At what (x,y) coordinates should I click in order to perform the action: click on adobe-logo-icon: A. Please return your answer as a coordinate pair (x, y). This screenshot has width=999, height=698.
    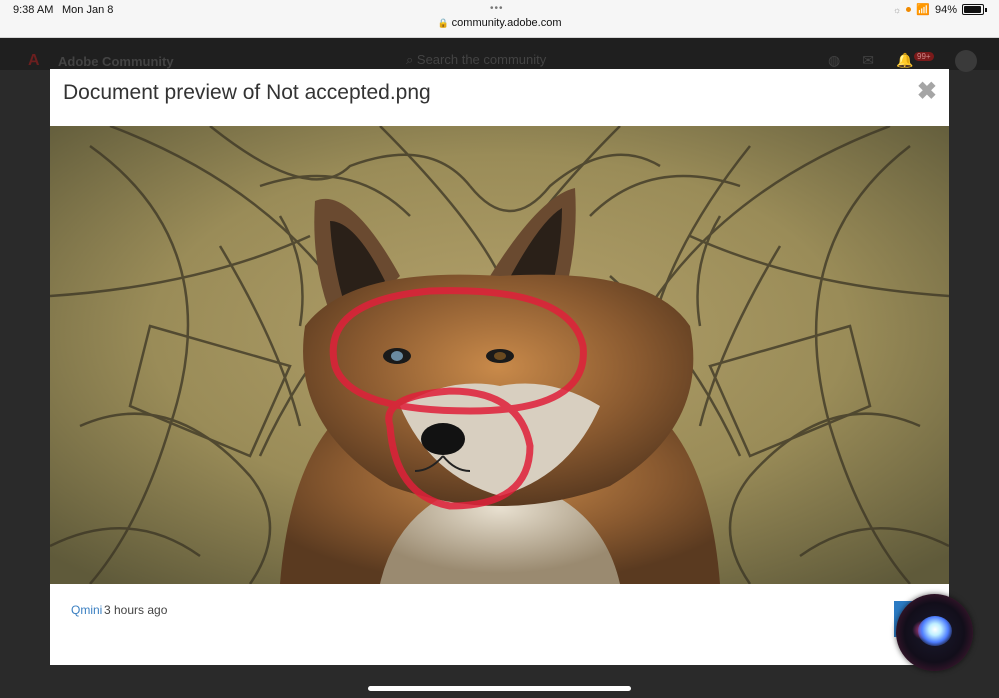
    Looking at the image, I should click on (34, 60).